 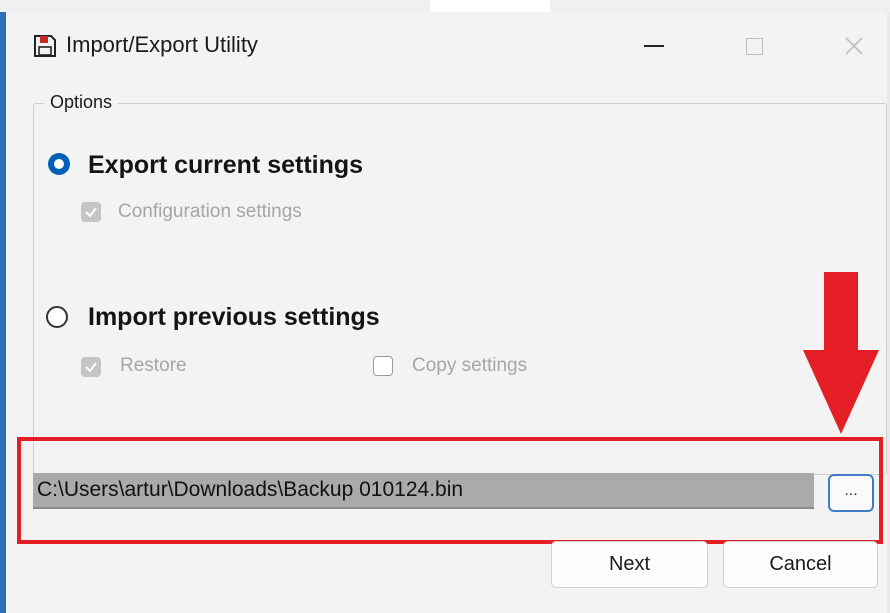 What do you see at coordinates (800, 564) in the screenshot?
I see `cancel-button: Cancel` at bounding box center [800, 564].